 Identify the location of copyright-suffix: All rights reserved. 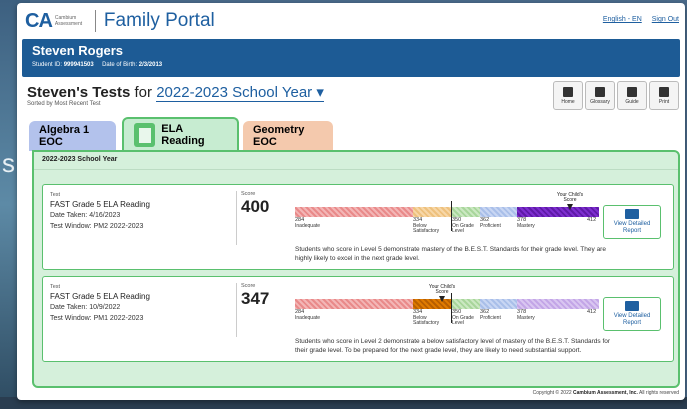
(658, 393).